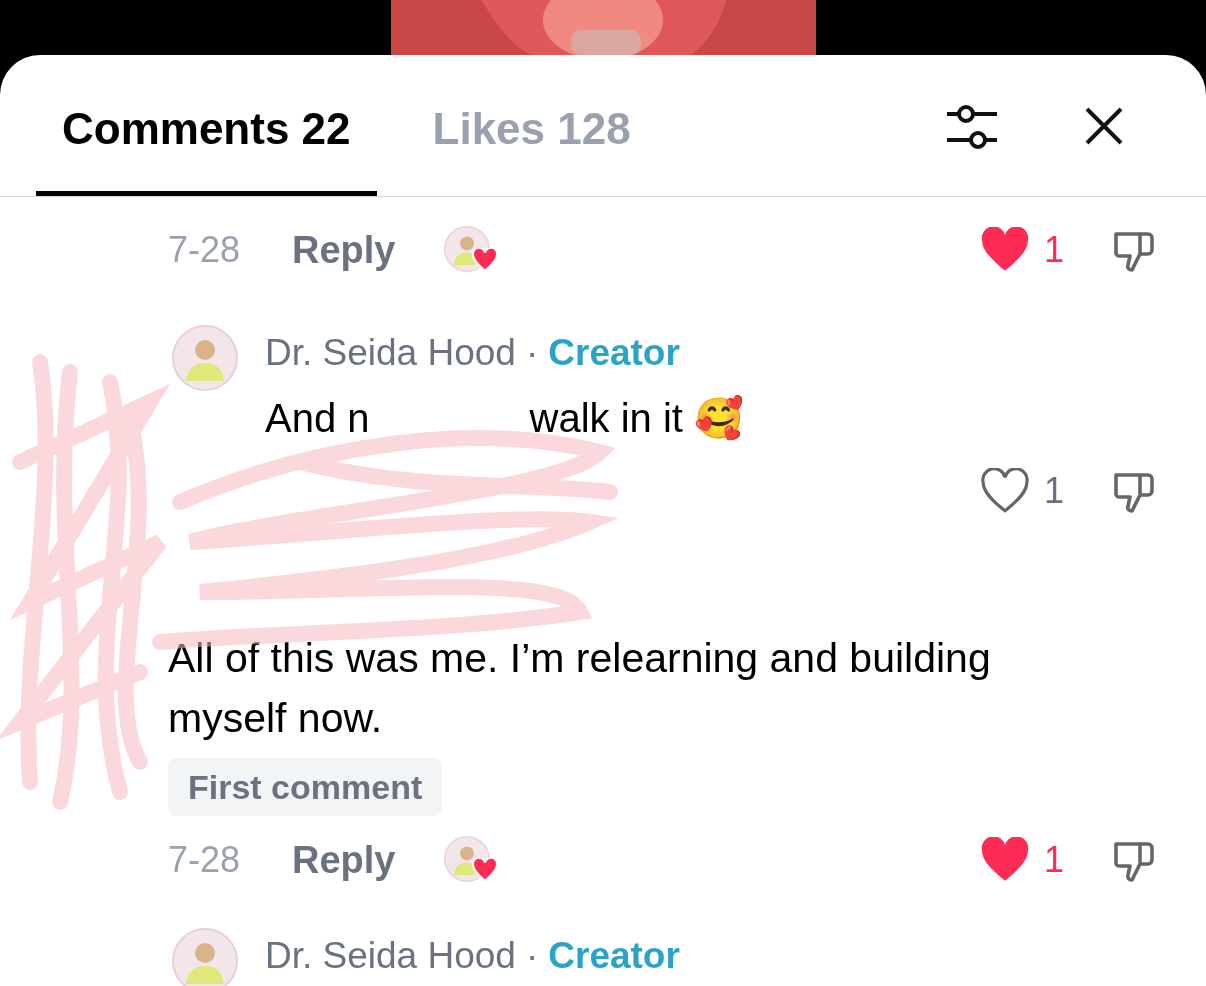  Describe the element at coordinates (637, 418) in the screenshot. I see `comment-text: walk in it 🥰` at that location.